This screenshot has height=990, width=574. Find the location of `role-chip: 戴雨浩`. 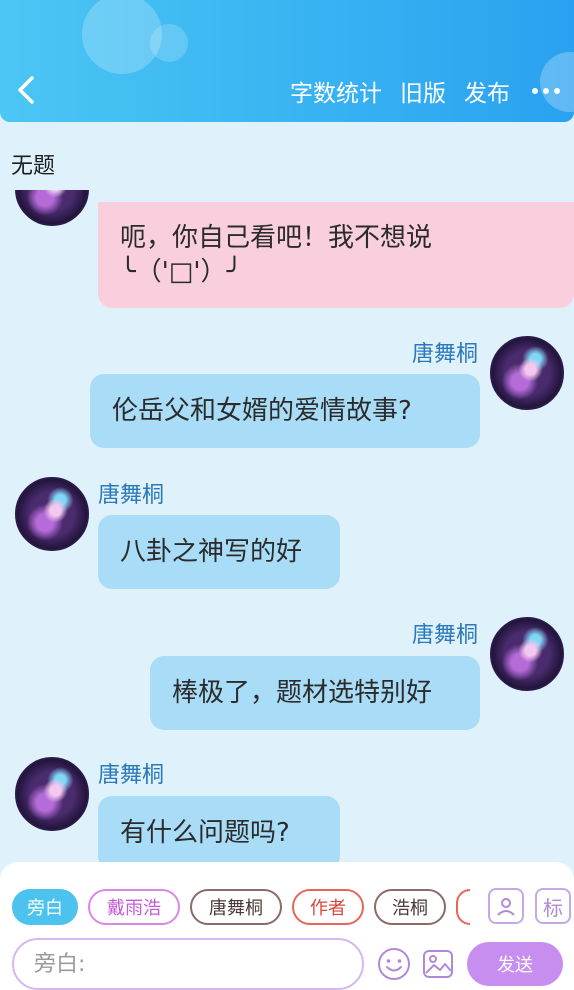

role-chip: 戴雨浩 is located at coordinates (134, 907).